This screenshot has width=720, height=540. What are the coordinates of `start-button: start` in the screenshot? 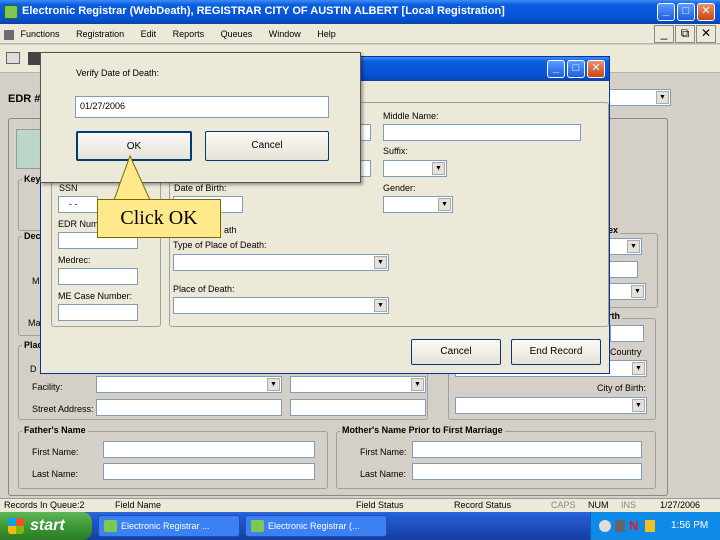 It's located at (46, 526).